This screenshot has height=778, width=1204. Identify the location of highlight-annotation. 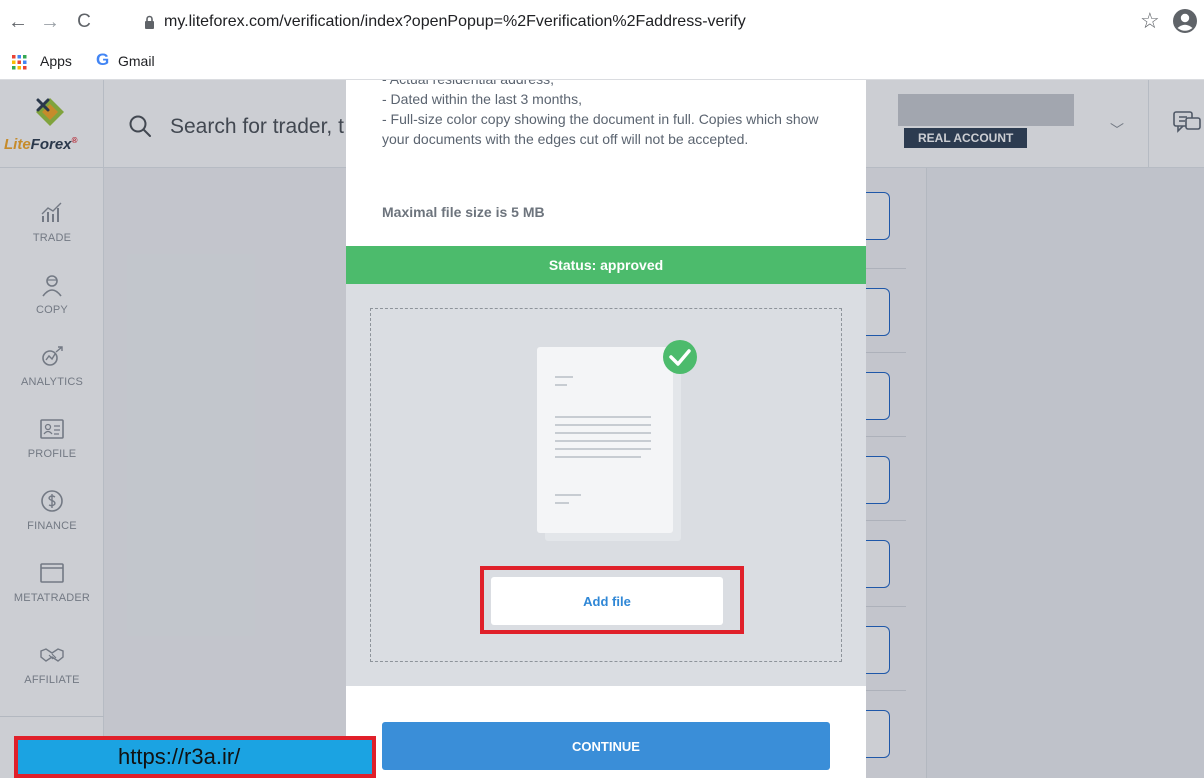
(612, 600).